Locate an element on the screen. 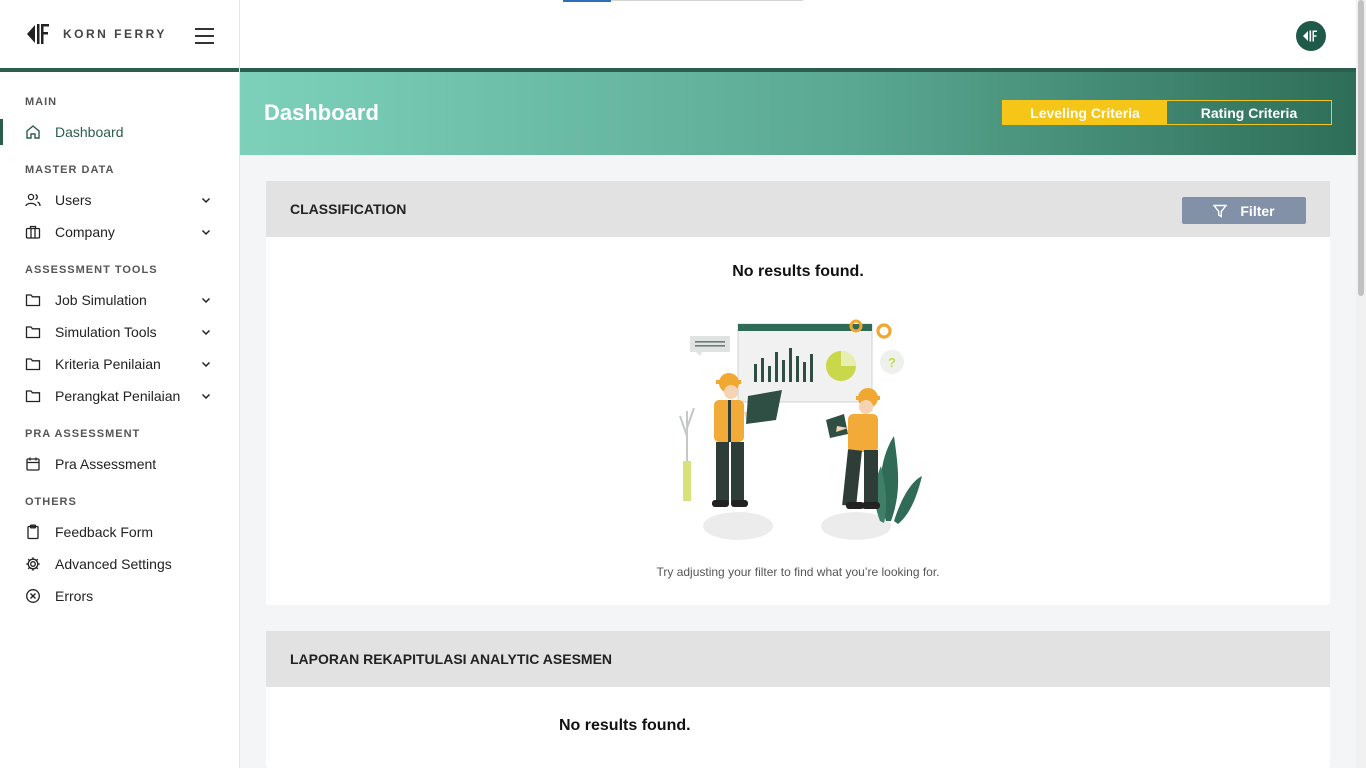  home-icon is located at coordinates (33, 132).